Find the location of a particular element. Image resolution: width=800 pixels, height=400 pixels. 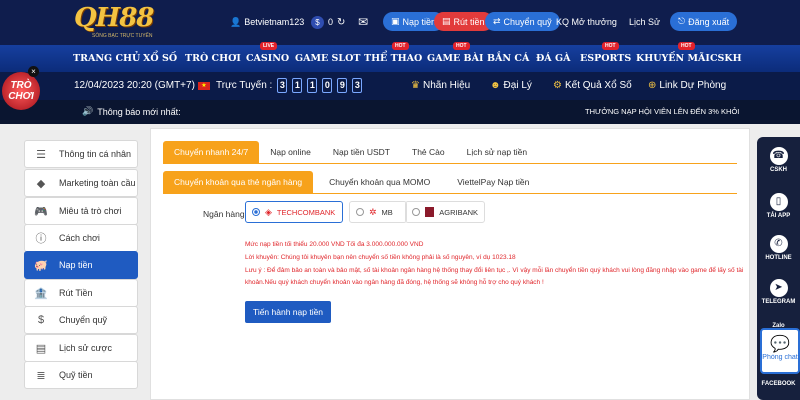

chat-label: Phòng chat is located at coordinates (780, 357).